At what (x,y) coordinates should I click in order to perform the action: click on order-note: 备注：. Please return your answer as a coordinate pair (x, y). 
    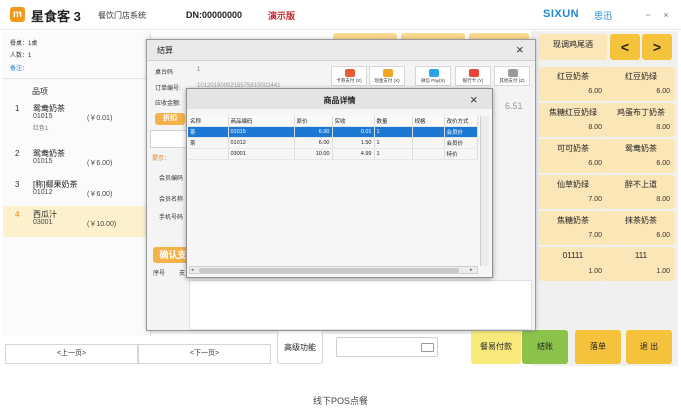
    Looking at the image, I should click on (19, 67).